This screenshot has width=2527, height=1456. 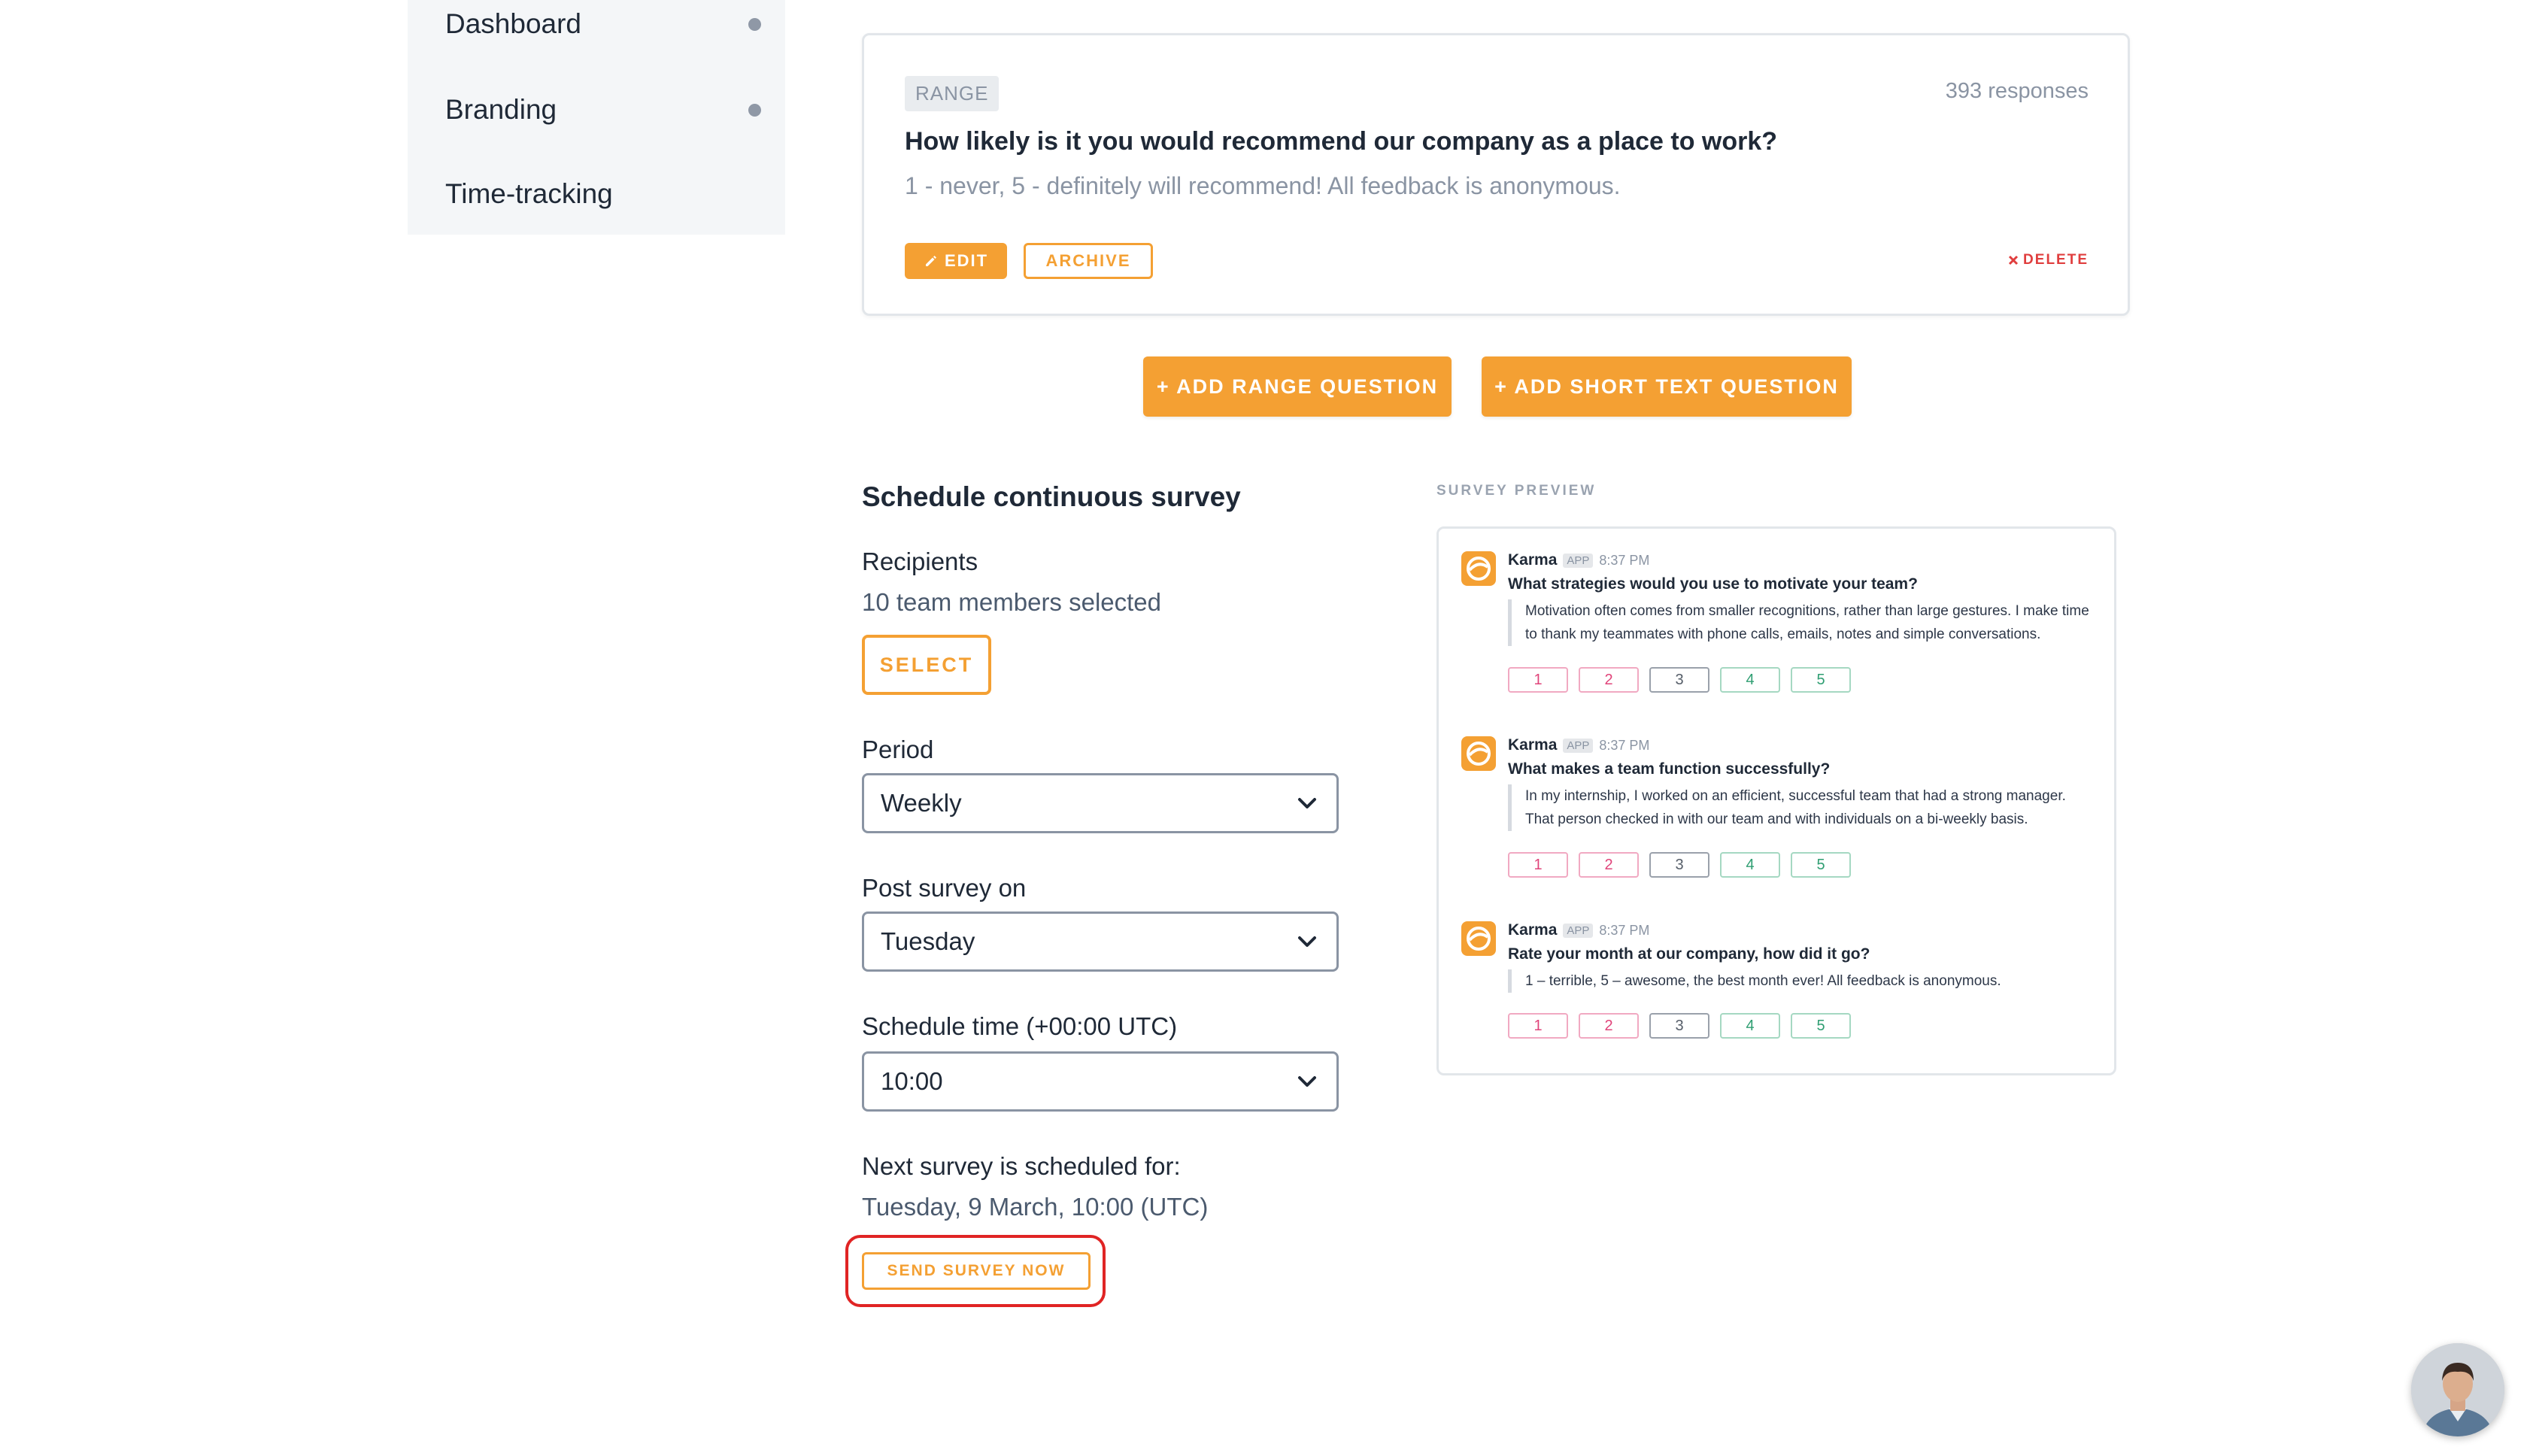 I want to click on edit-button: EDIT, so click(x=956, y=261).